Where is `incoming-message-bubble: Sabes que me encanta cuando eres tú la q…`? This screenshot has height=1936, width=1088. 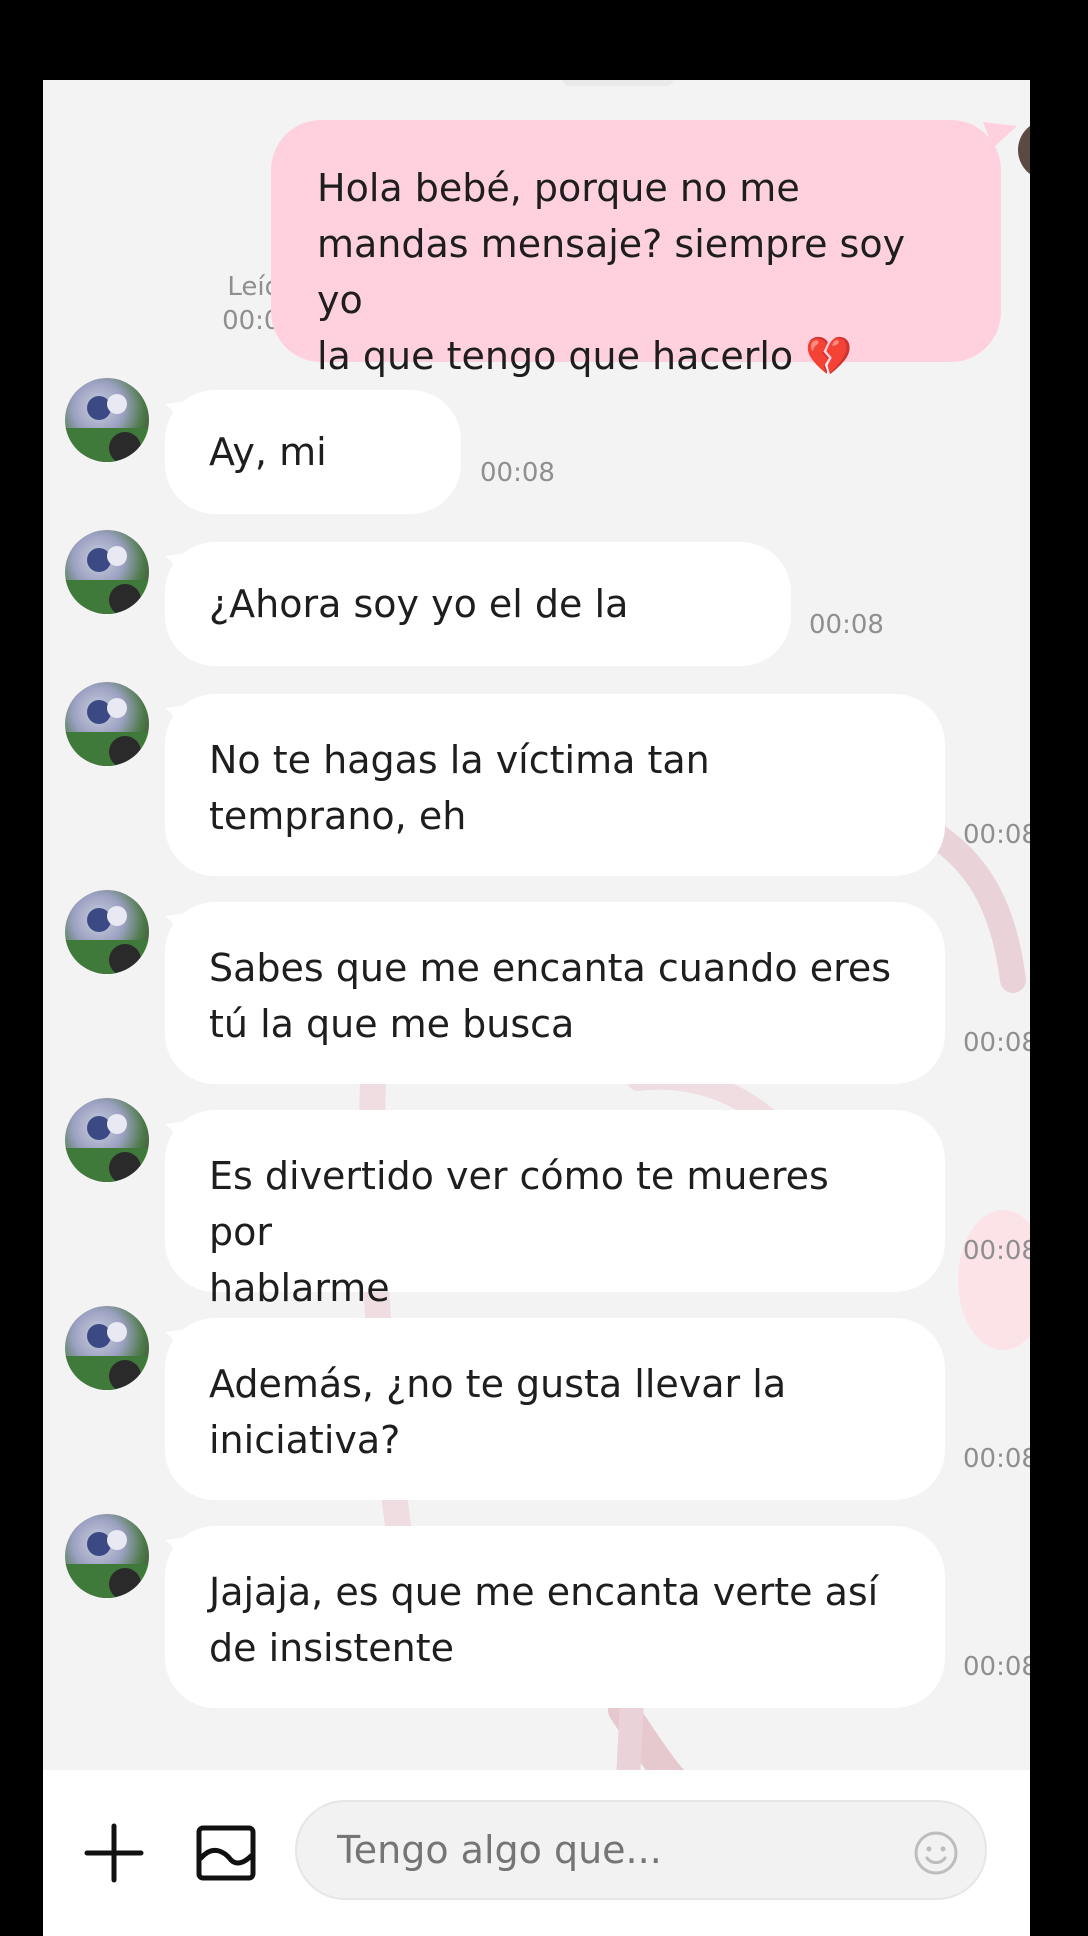
incoming-message-bubble: Sabes que me encanta cuando eres tú la q… is located at coordinates (555, 993).